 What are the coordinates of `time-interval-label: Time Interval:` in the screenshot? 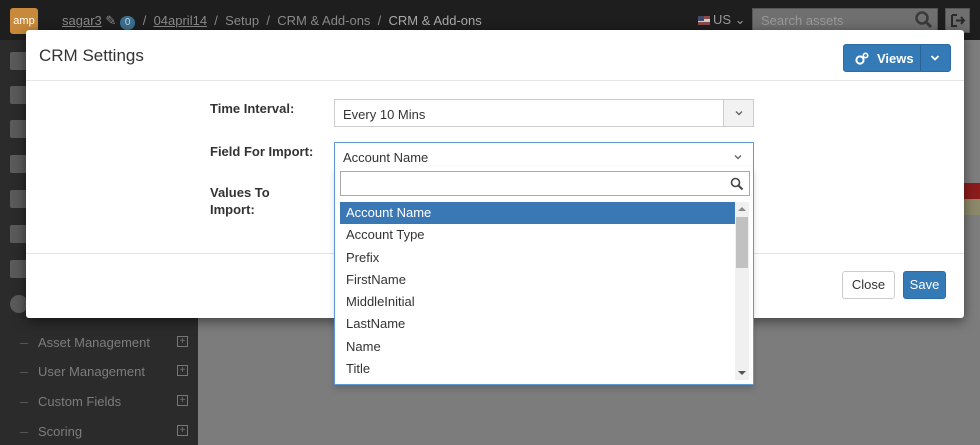 It's located at (252, 108).